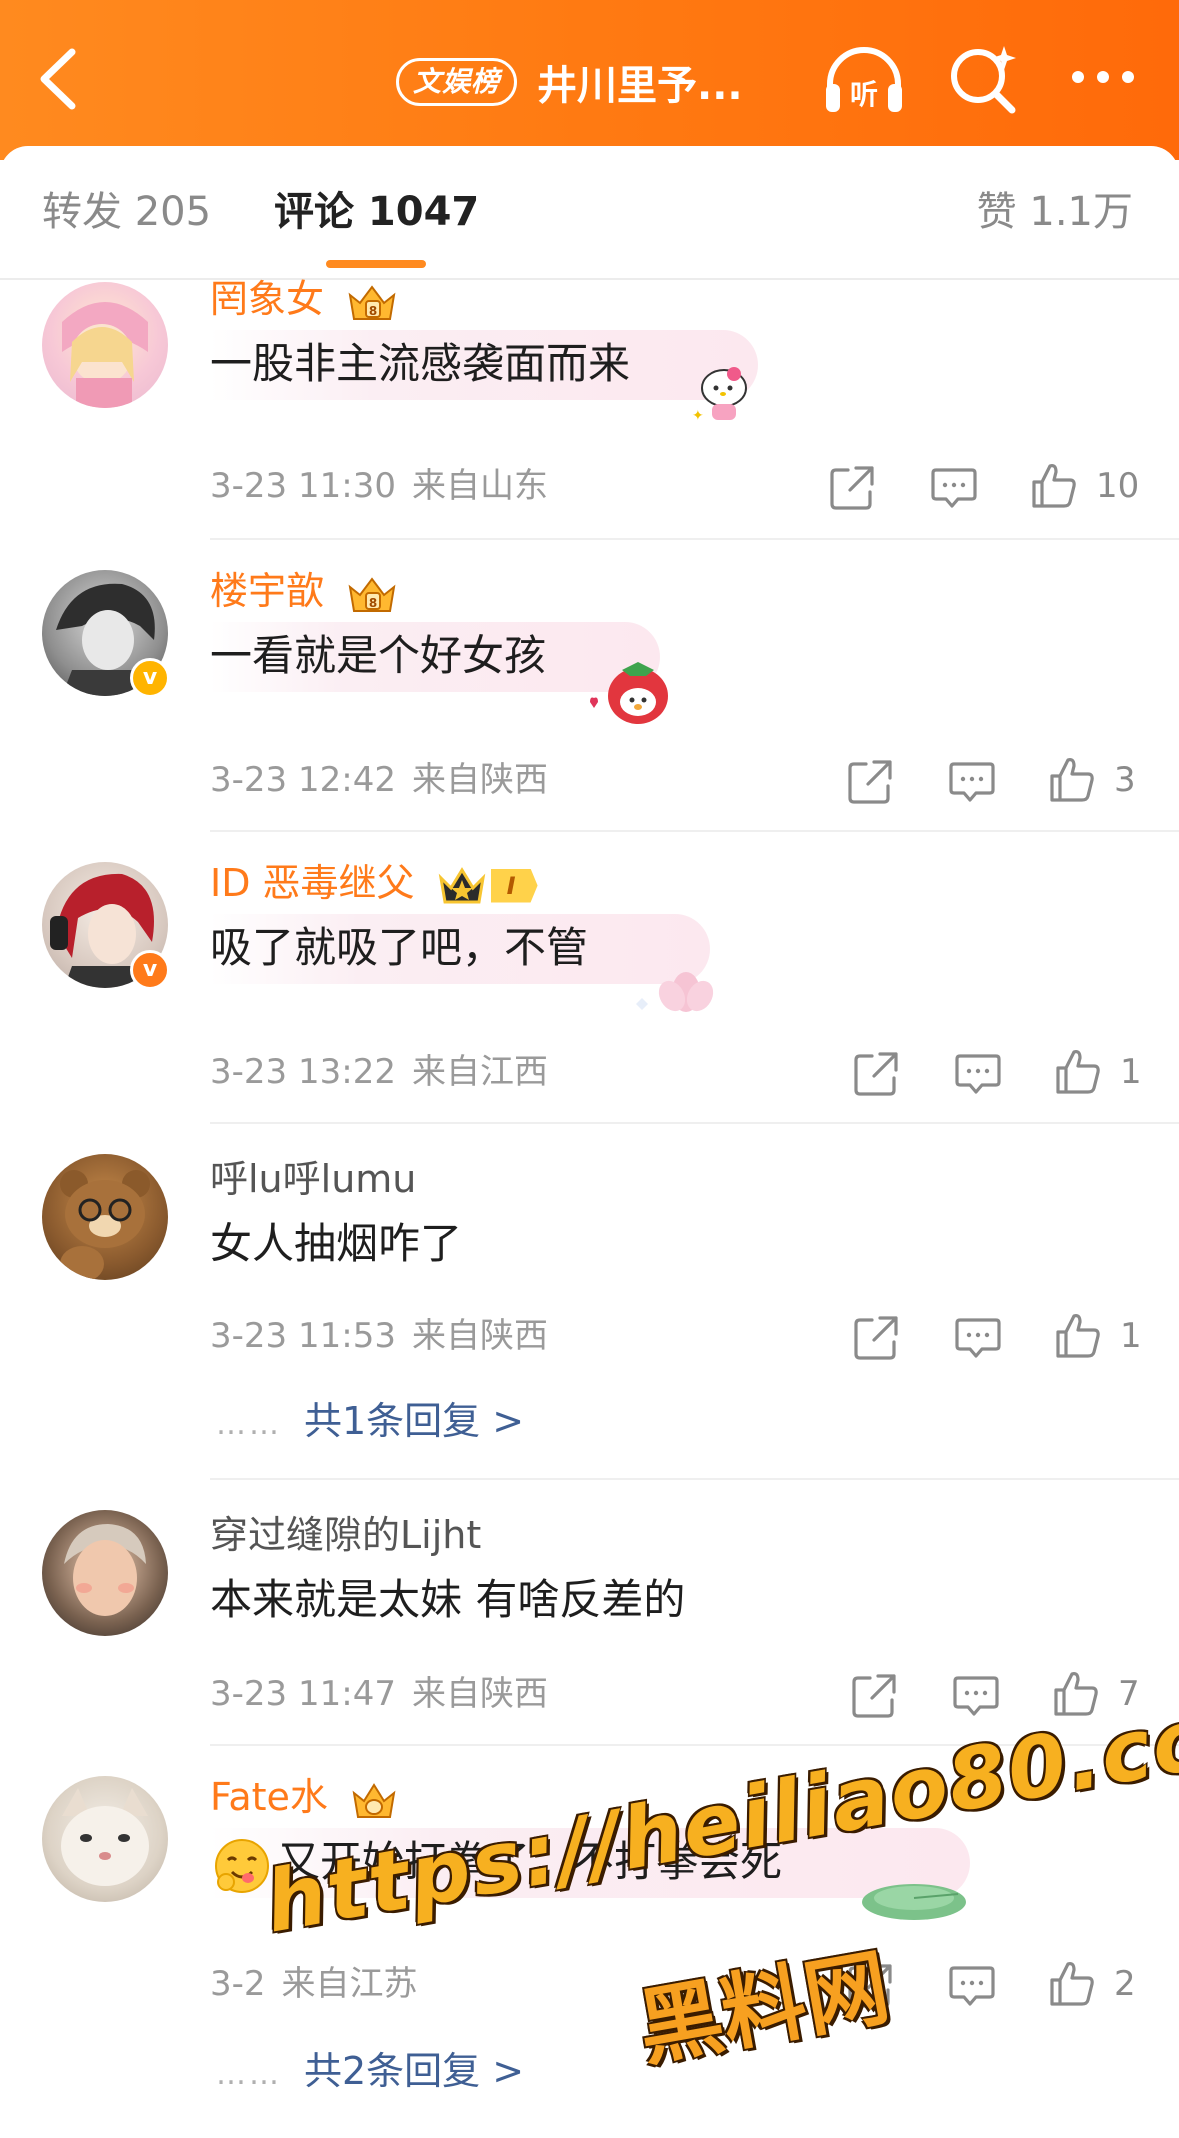 Image resolution: width=1179 pixels, height=2138 pixels. Describe the element at coordinates (345, 1535) in the screenshot. I see `username: 穿过缝隙的Lijht` at that location.